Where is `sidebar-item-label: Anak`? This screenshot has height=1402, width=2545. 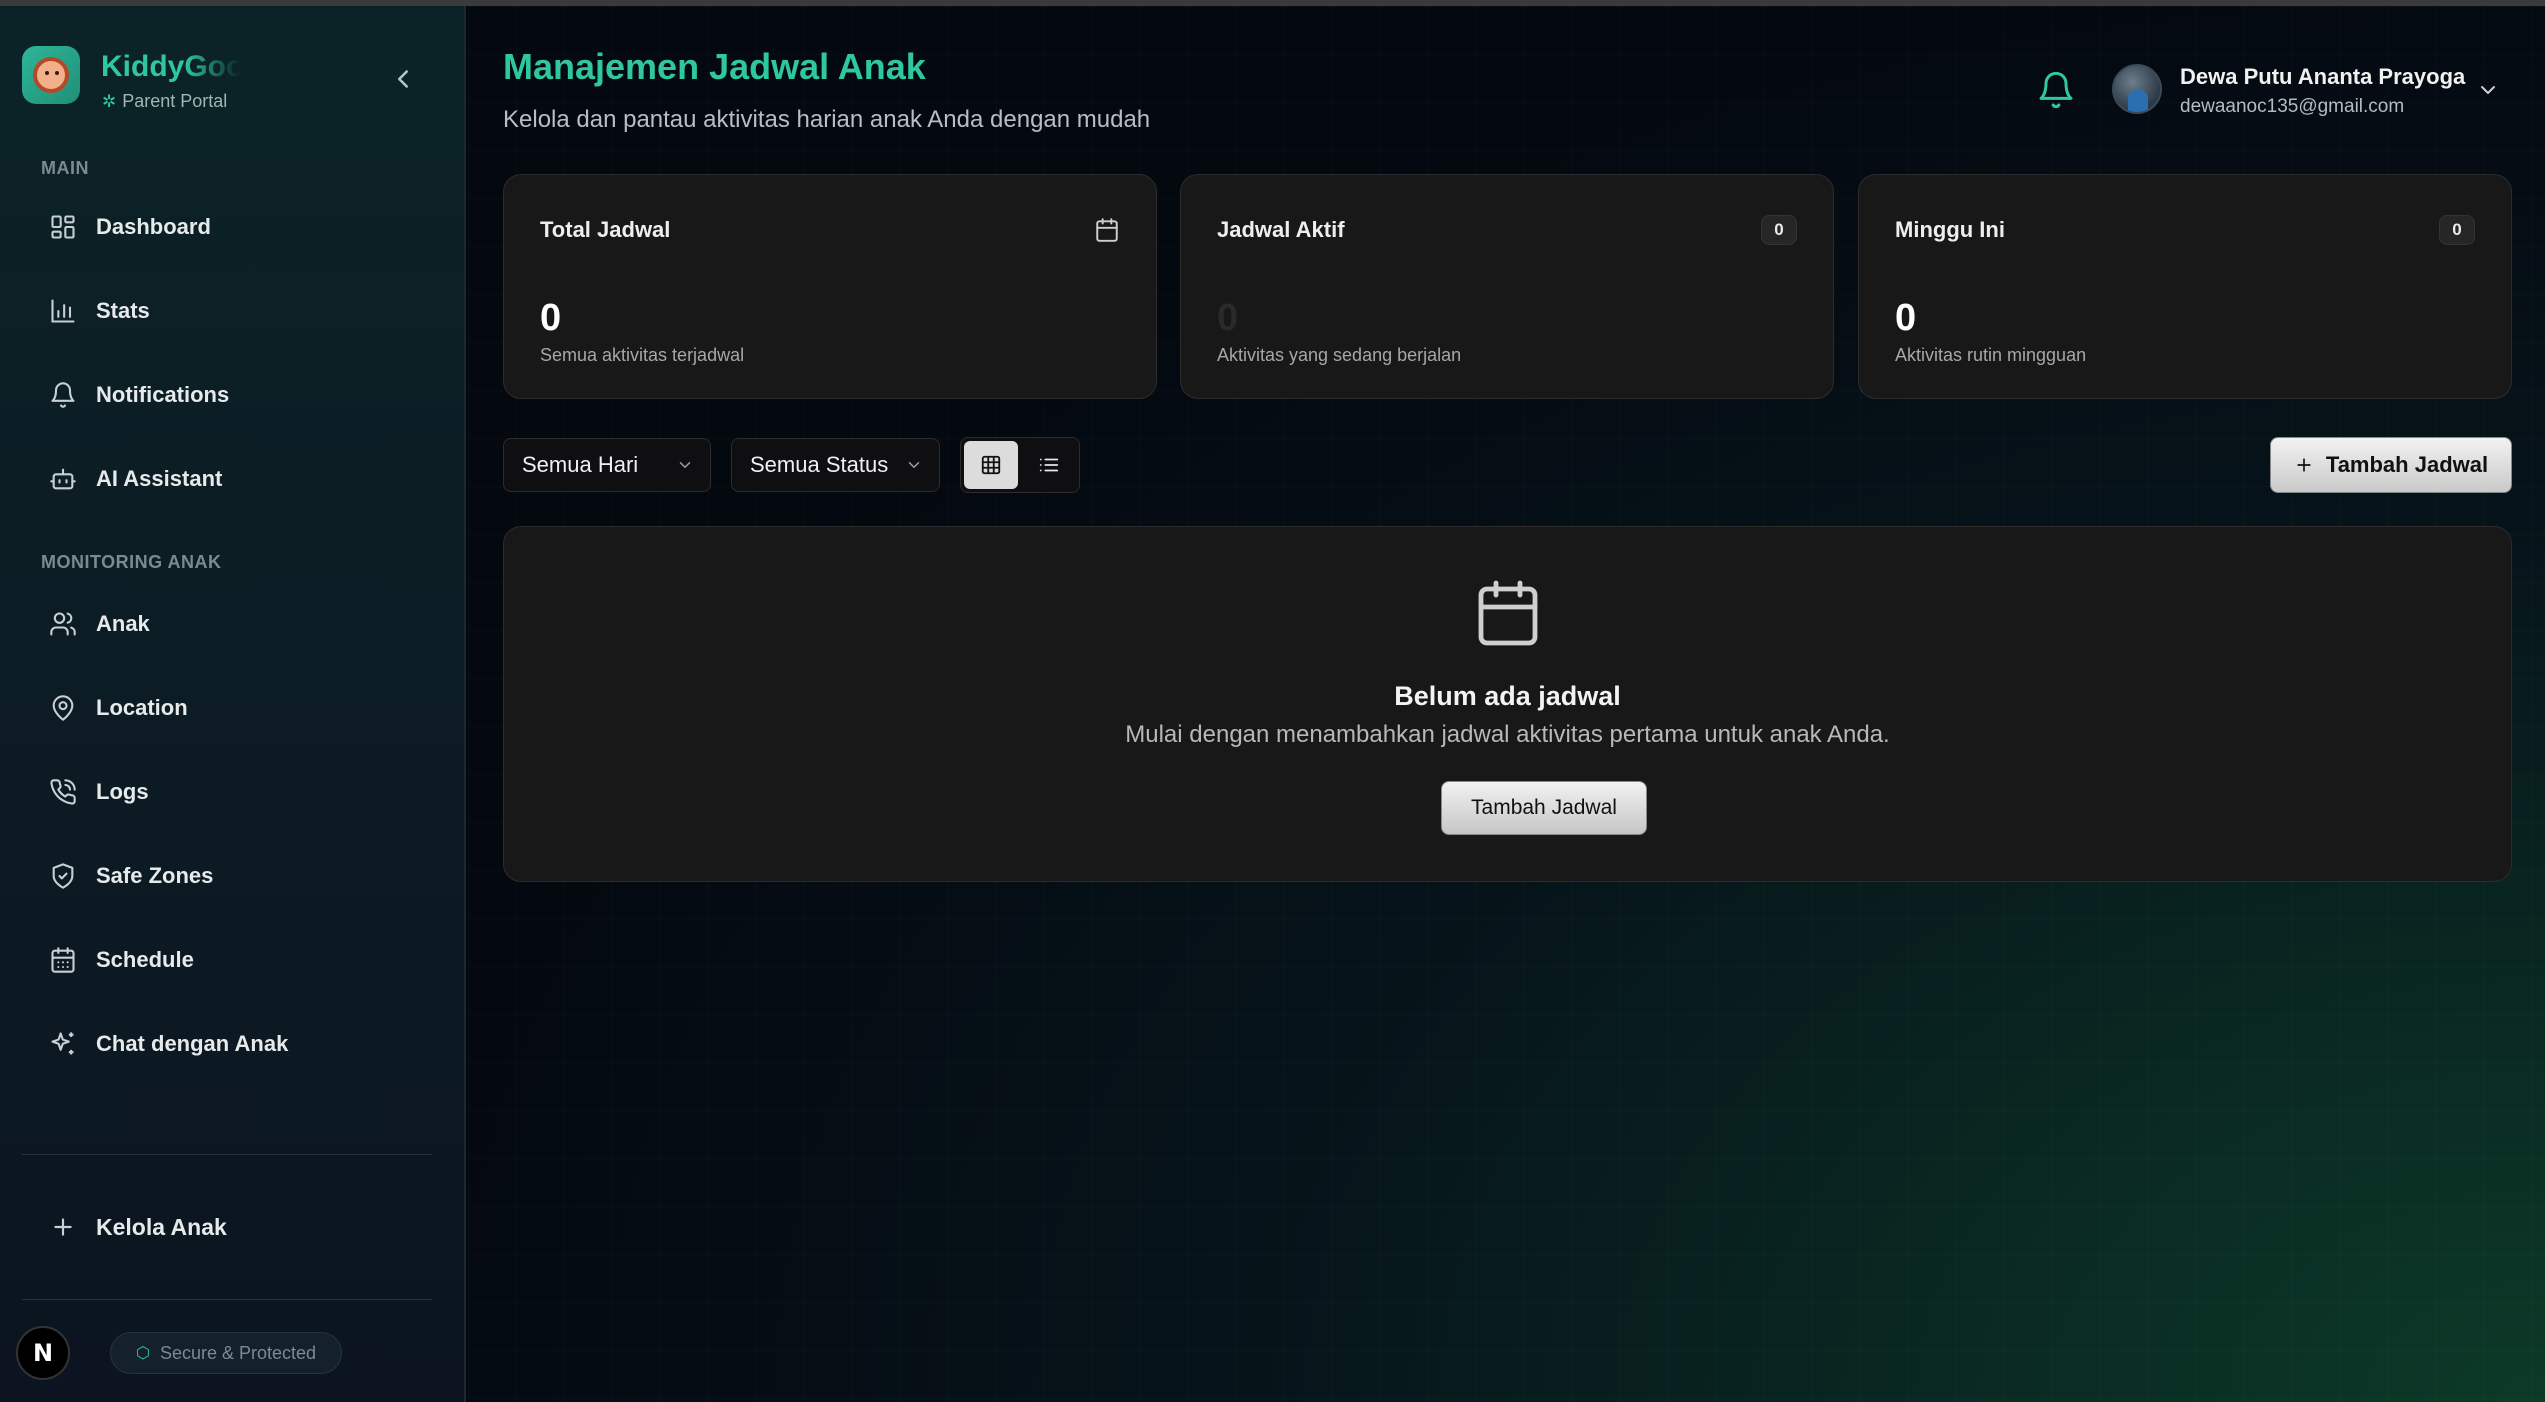
sidebar-item-label: Anak is located at coordinates (123, 623).